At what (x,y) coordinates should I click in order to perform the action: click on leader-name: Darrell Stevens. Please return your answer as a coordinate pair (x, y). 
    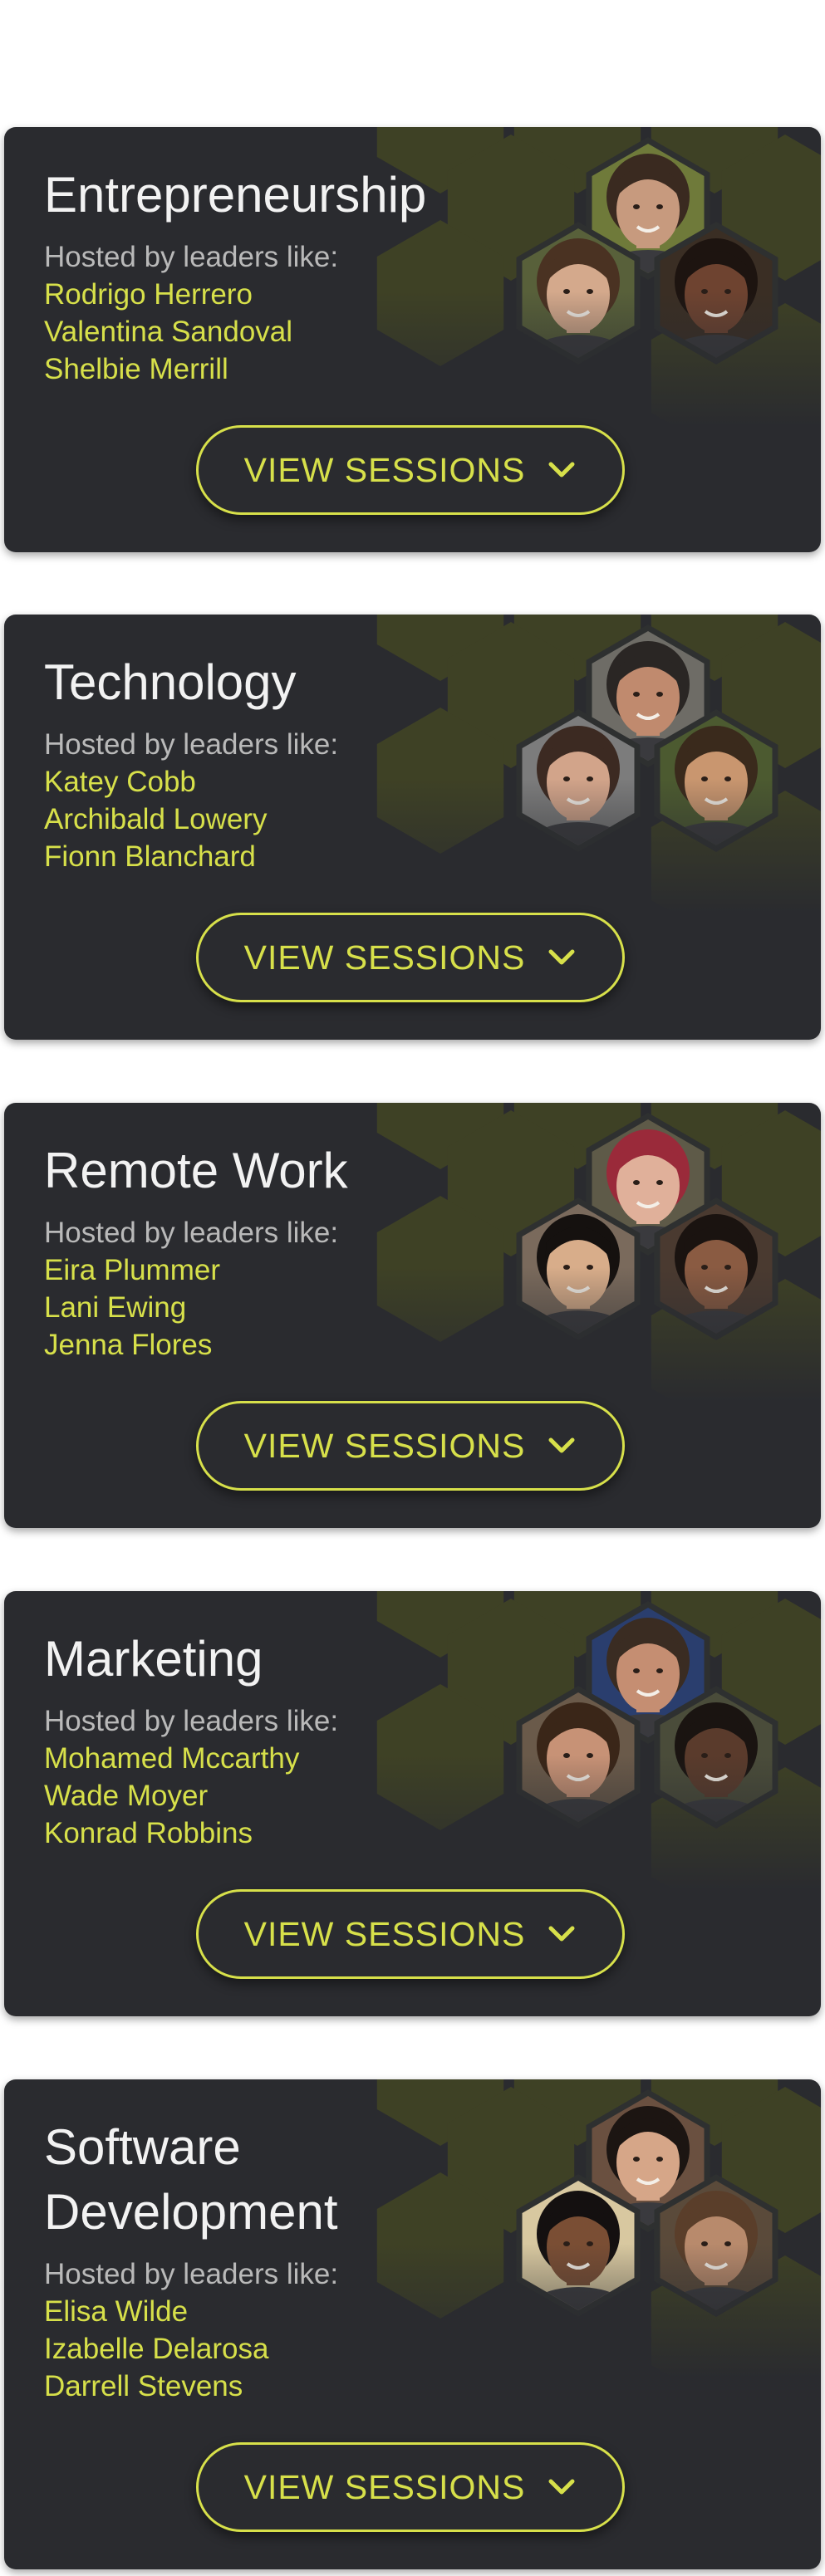
    Looking at the image, I should click on (143, 2386).